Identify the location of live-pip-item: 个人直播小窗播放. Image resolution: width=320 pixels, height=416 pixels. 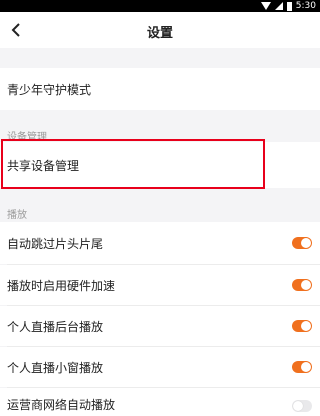
(160, 367).